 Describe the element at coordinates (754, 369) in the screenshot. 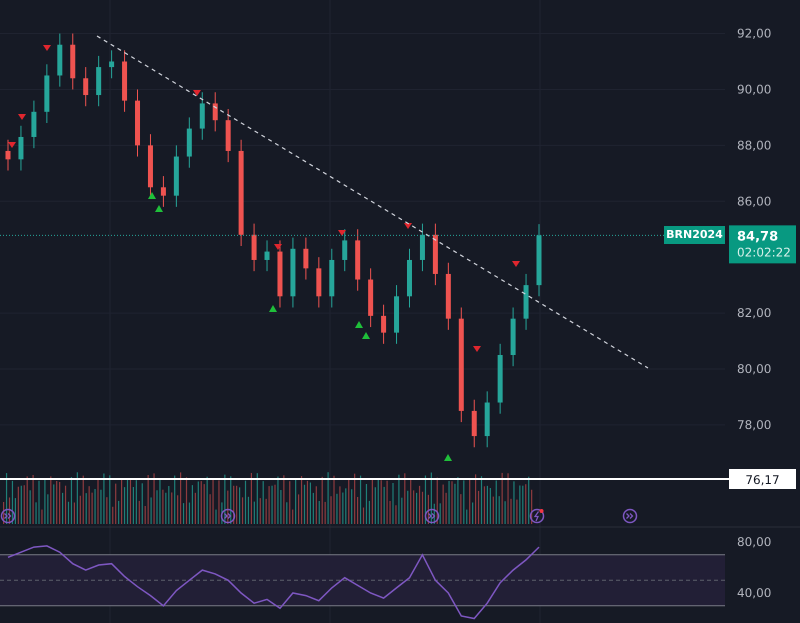

I see `price-axis-label: 80,00` at that location.